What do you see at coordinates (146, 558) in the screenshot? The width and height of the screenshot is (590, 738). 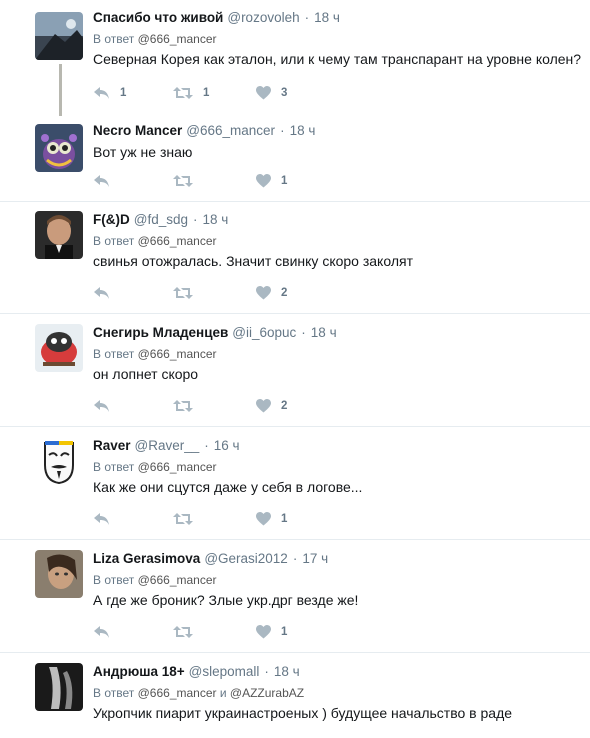 I see `display-name: Liza Gerasimova` at bounding box center [146, 558].